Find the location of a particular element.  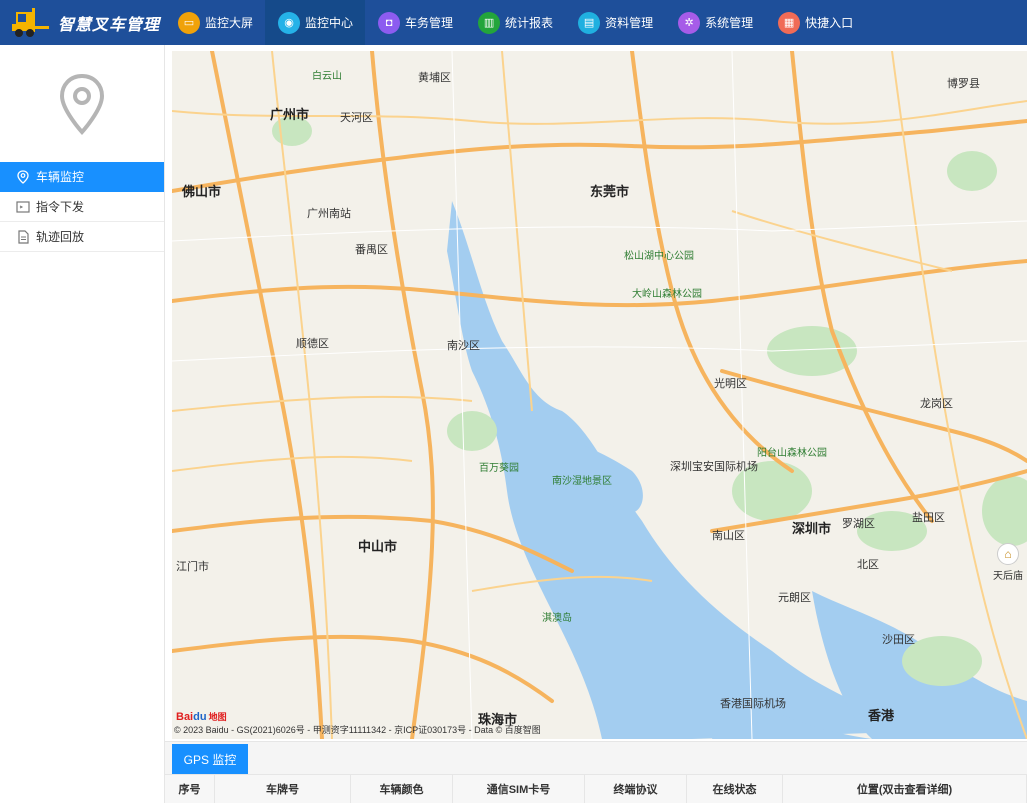

map-label-yuanlang: 元朗区 is located at coordinates (794, 598).